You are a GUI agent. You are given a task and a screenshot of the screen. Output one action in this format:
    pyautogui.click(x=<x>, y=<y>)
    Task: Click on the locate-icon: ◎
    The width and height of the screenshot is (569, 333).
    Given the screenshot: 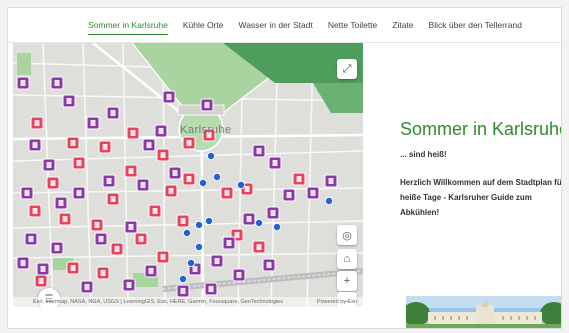 What is the action you would take?
    pyautogui.click(x=347, y=235)
    